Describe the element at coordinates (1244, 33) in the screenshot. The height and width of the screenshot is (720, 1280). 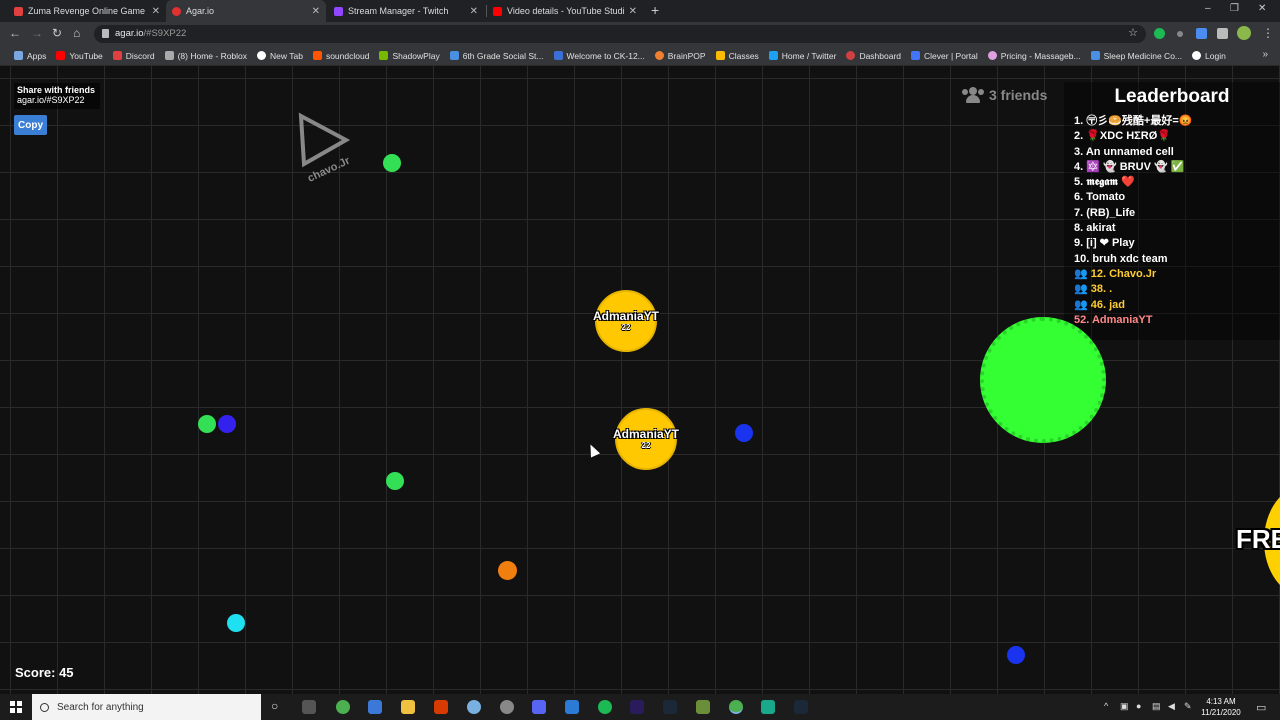
I see `profile-avatar` at that location.